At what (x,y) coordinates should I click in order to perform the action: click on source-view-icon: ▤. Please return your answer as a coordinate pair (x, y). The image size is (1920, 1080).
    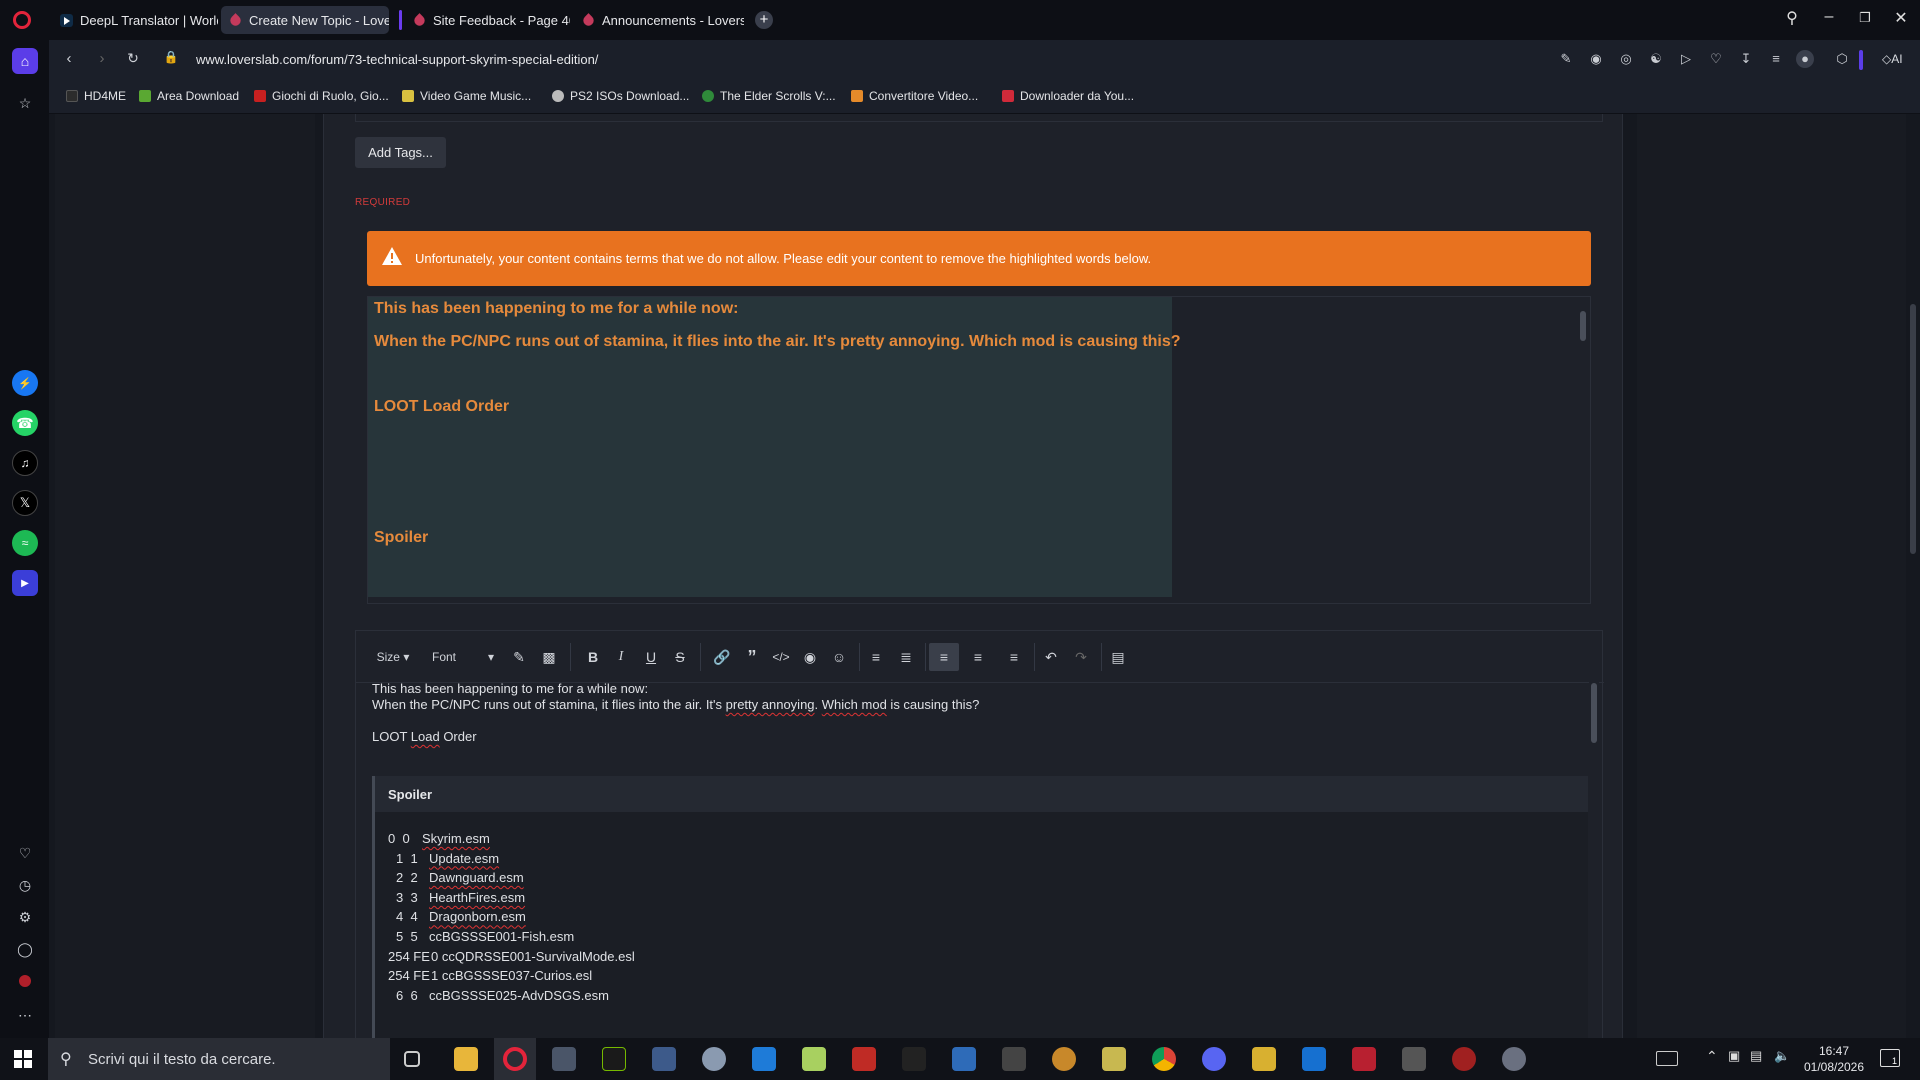
    Looking at the image, I should click on (1118, 657).